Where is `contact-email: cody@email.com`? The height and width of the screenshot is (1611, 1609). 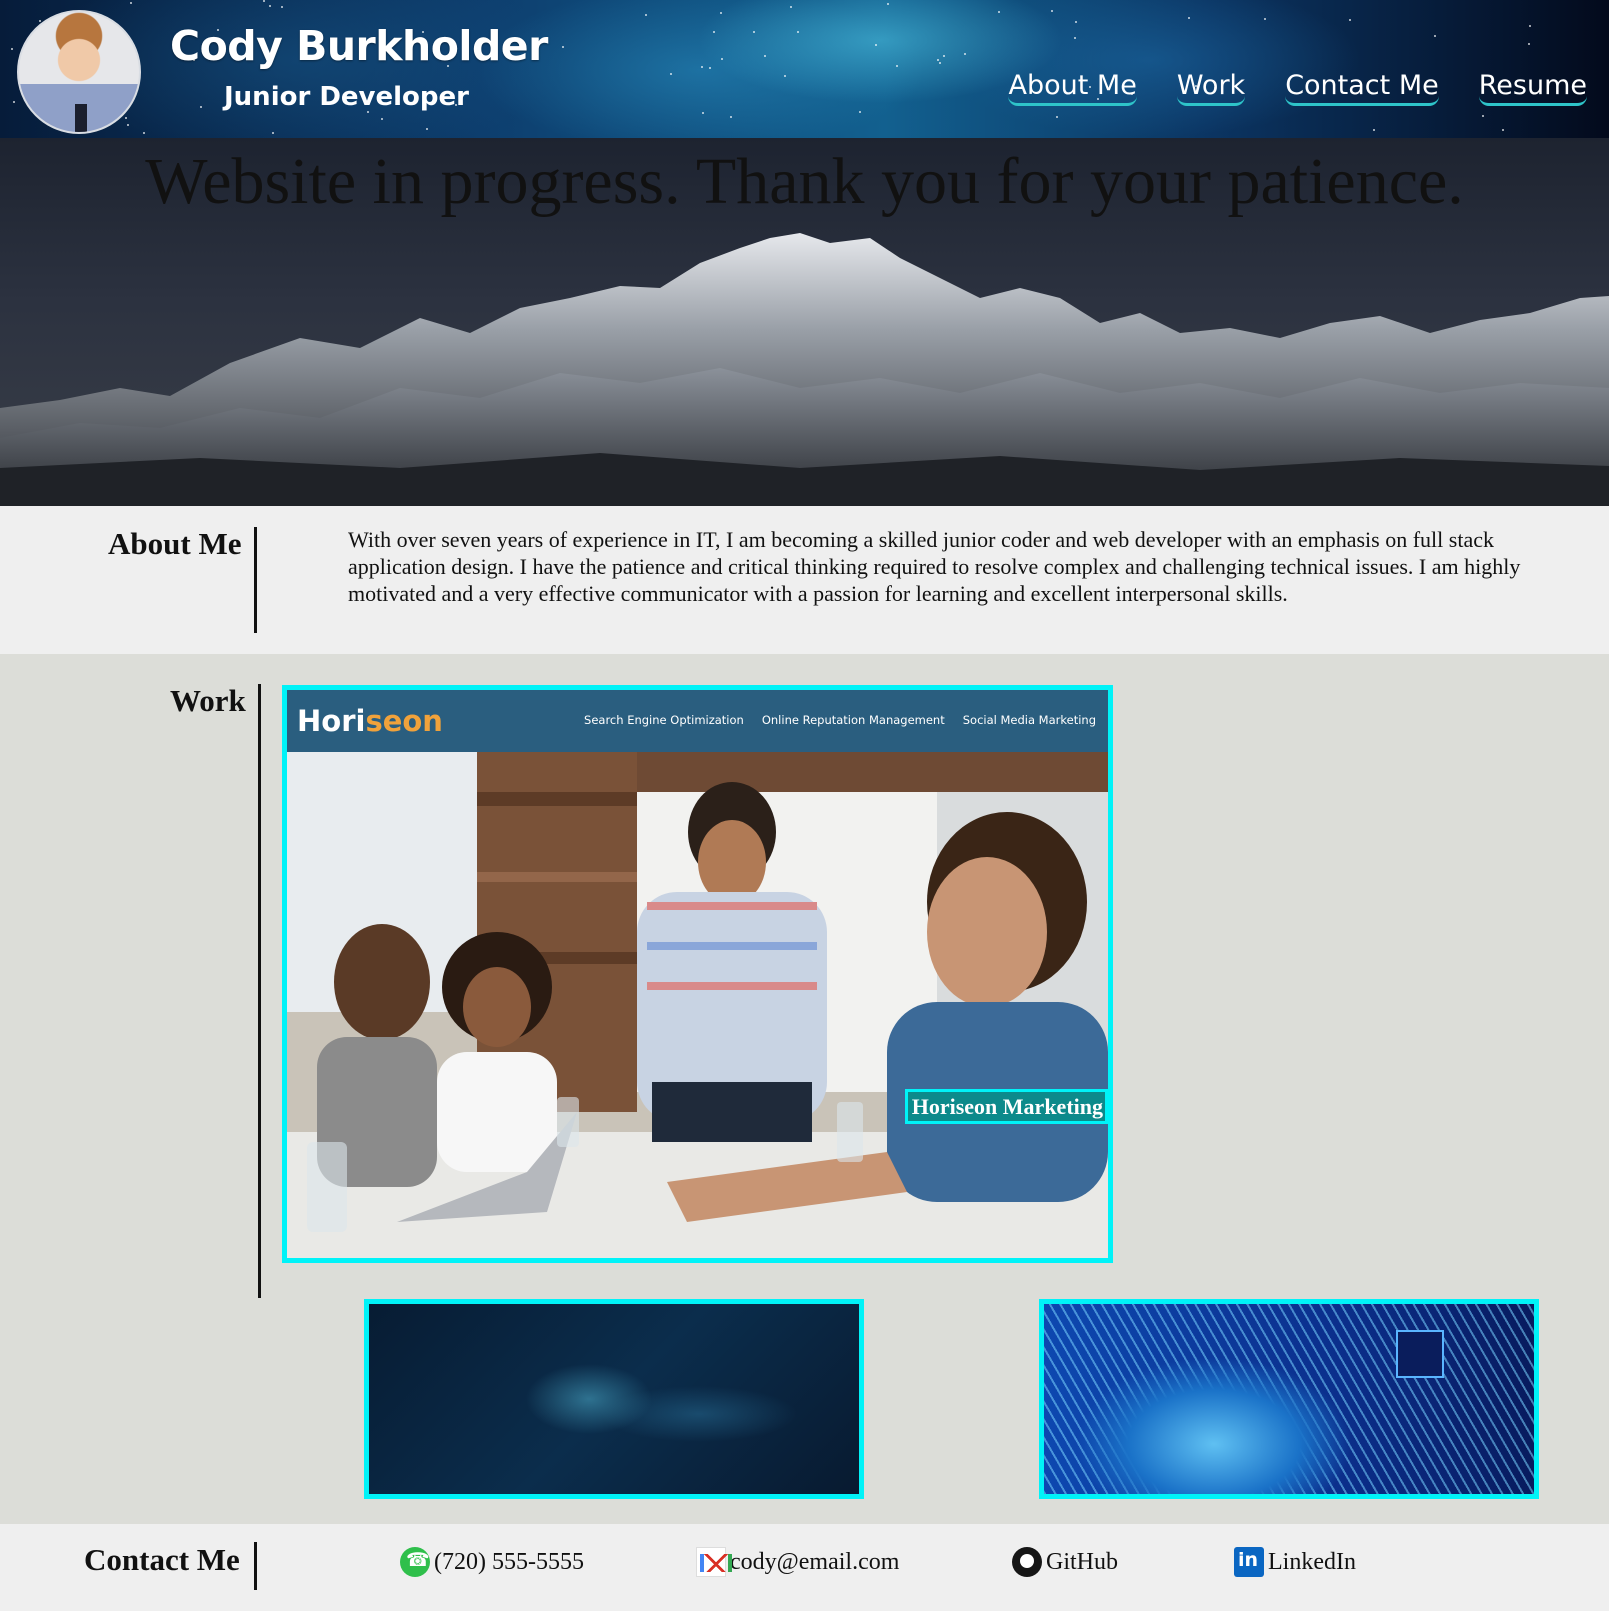 contact-email: cody@email.com is located at coordinates (797, 1562).